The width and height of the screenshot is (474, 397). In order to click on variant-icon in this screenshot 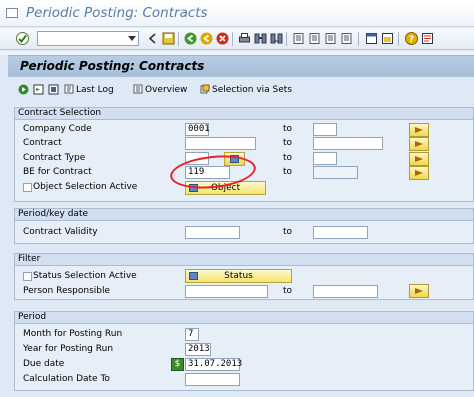, I will do `click(53, 89)`.